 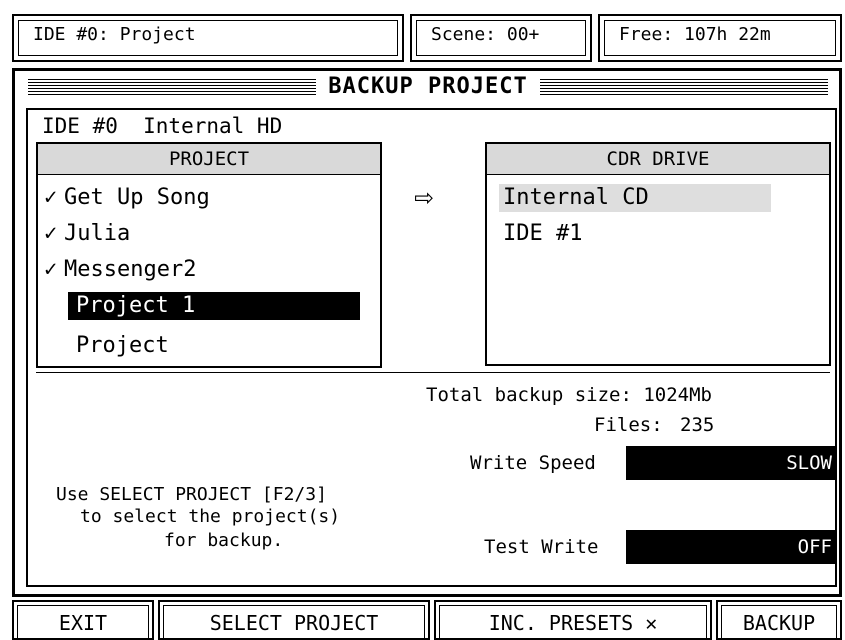 I want to click on inc-presets-button-content: INC. PRESETS ✕, so click(x=573, y=621).